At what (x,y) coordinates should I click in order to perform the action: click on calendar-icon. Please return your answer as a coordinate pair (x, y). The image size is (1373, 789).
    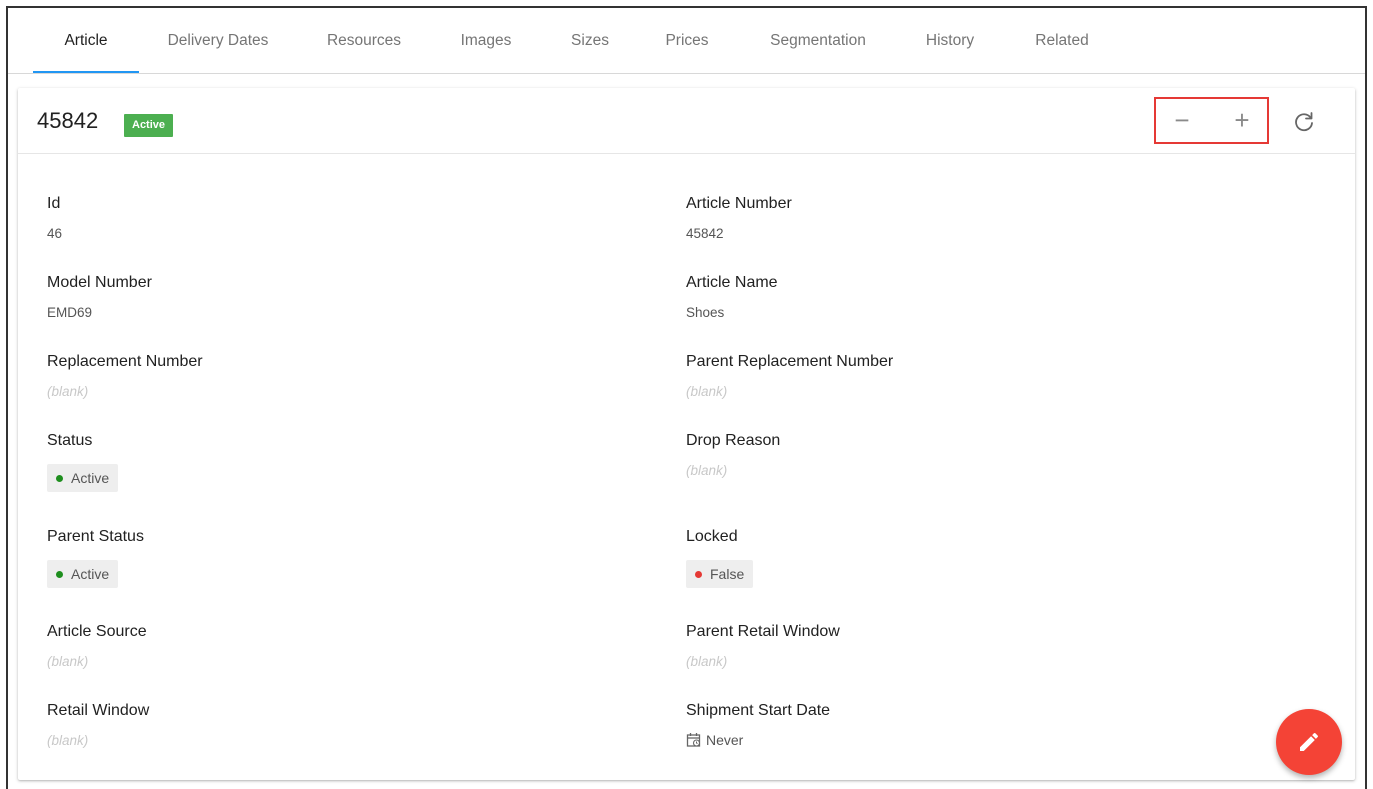
    Looking at the image, I should click on (693, 740).